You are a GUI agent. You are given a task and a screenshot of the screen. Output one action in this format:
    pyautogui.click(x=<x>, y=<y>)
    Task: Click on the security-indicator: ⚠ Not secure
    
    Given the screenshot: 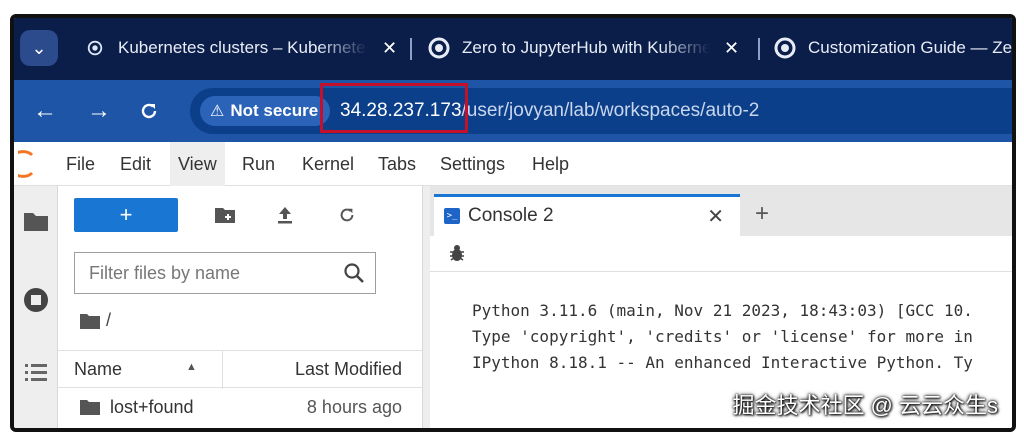 What is the action you would take?
    pyautogui.click(x=265, y=111)
    